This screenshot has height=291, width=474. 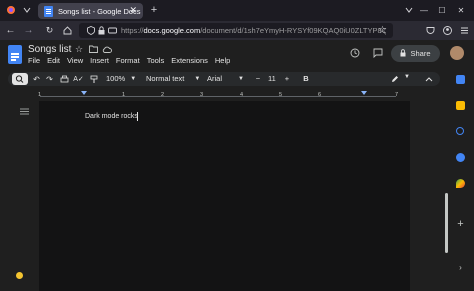 What do you see at coordinates (27, 10) in the screenshot?
I see `list-all-tabs-icon` at bounding box center [27, 10].